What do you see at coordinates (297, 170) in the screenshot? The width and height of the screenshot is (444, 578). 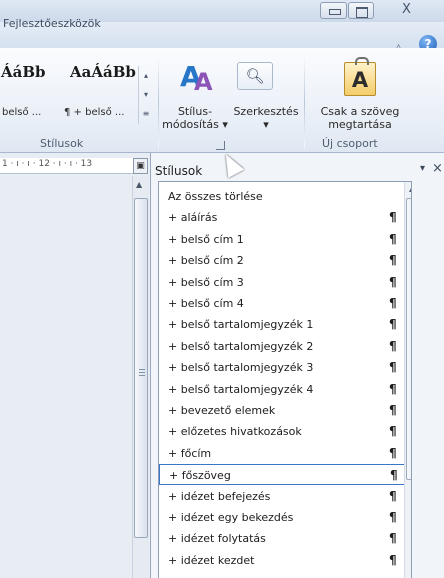 I see `styles-pane-header: Stílusok ▾ ×` at bounding box center [297, 170].